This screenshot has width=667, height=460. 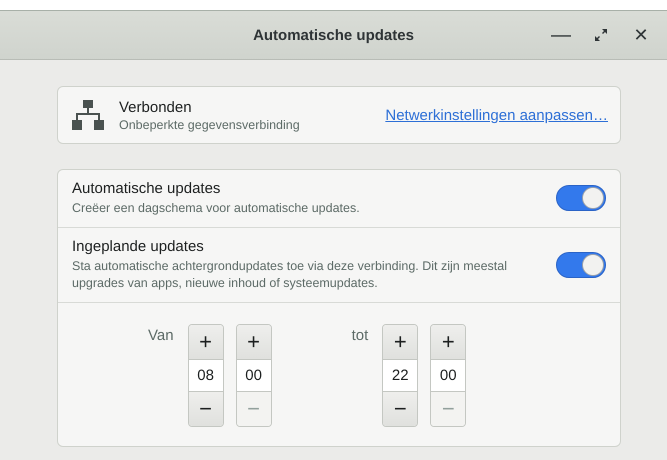 What do you see at coordinates (641, 35) in the screenshot?
I see `close-button: ✕` at bounding box center [641, 35].